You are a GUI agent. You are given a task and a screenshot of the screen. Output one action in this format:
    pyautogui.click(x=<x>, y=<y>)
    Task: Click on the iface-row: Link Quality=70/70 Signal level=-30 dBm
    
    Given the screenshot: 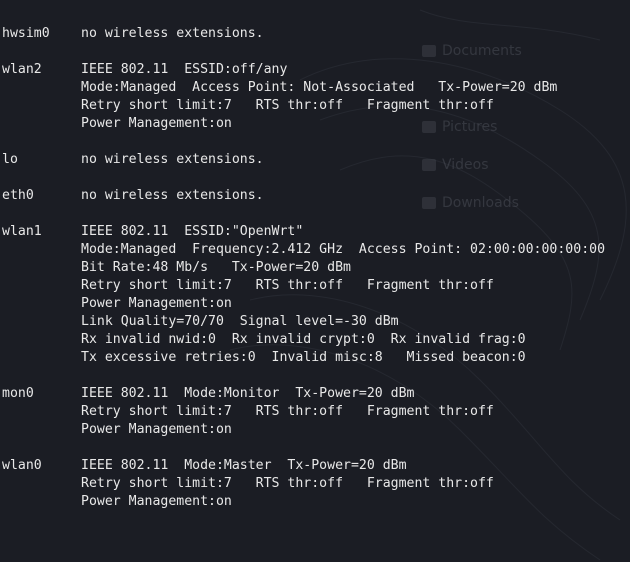 What is the action you would take?
    pyautogui.click(x=316, y=322)
    